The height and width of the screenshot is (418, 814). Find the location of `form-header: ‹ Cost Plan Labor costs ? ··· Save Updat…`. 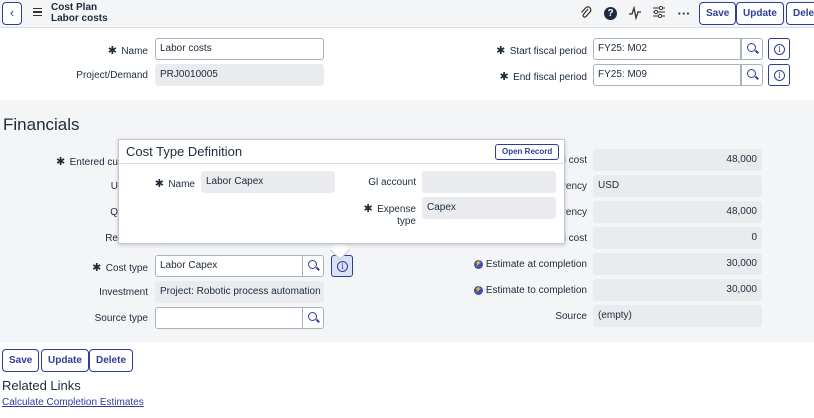

form-header: ‹ Cost Plan Labor costs ? ··· Save Updat… is located at coordinates (407, 14).